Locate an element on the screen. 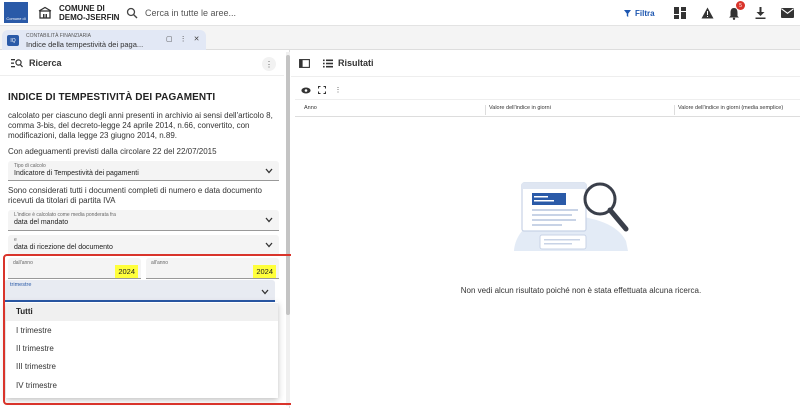 The height and width of the screenshot is (408, 800). trimestre-option-4: IV trimestre is located at coordinates (142, 386).